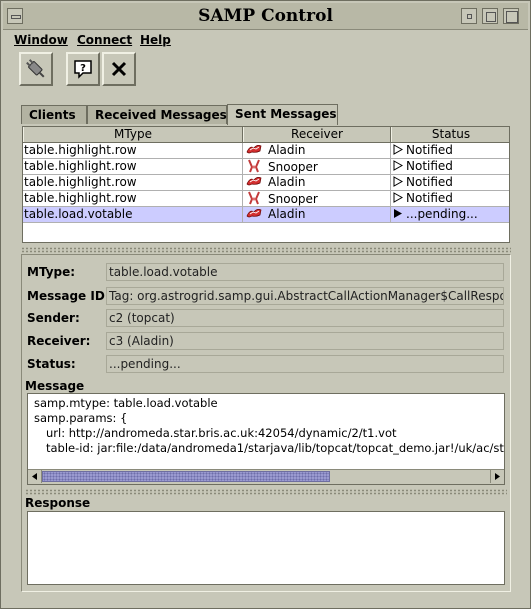 This screenshot has width=531, height=609. What do you see at coordinates (81, 418) in the screenshot?
I see `message-line: samp.params: {` at bounding box center [81, 418].